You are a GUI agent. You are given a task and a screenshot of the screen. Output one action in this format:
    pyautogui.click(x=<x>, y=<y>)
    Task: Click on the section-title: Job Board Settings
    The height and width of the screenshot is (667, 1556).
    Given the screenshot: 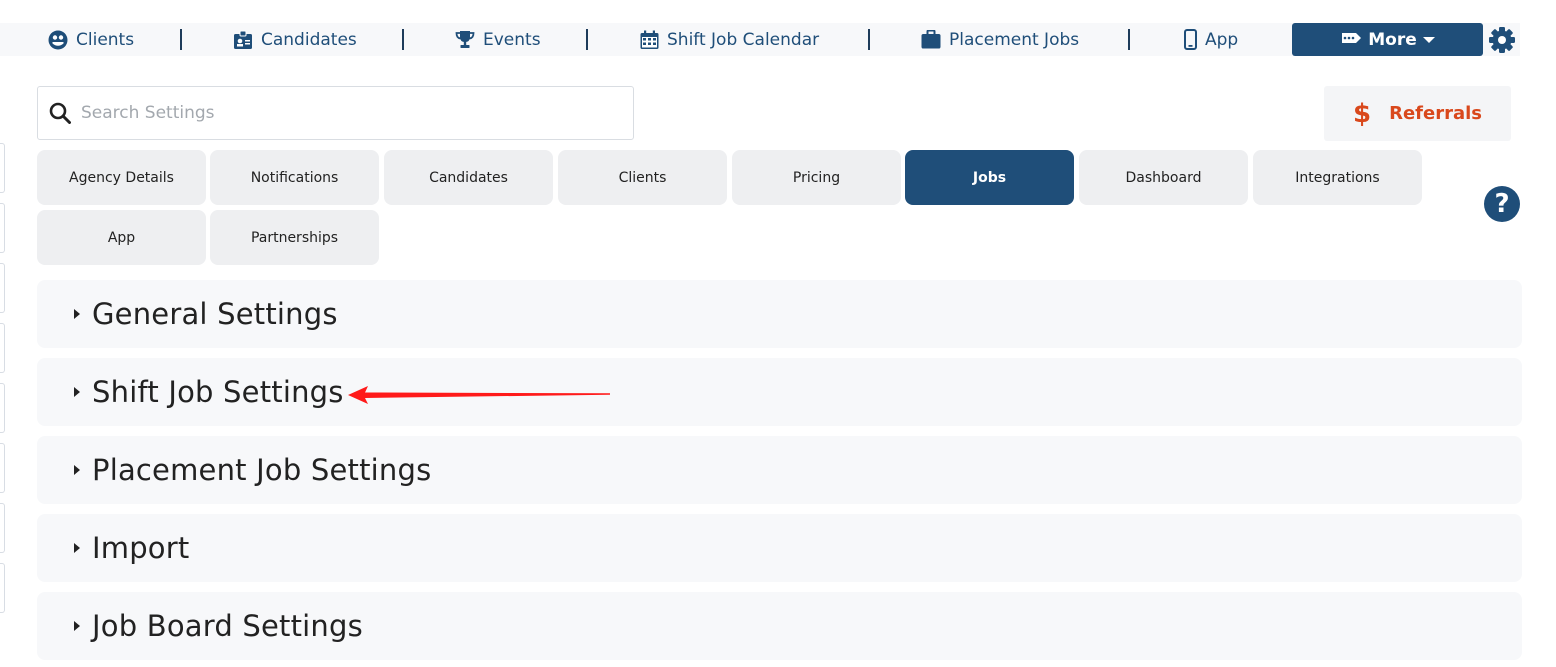 What is the action you would take?
    pyautogui.click(x=227, y=626)
    